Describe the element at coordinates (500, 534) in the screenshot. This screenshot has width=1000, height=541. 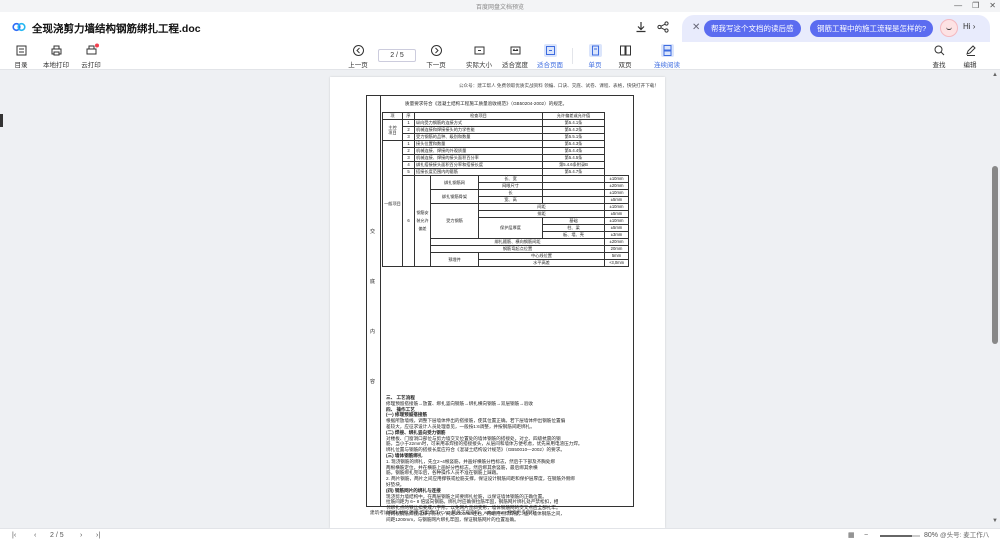
I see `status-bar: |‹ ‹ 2 / 5 › ›| ▦ − 80%` at that location.